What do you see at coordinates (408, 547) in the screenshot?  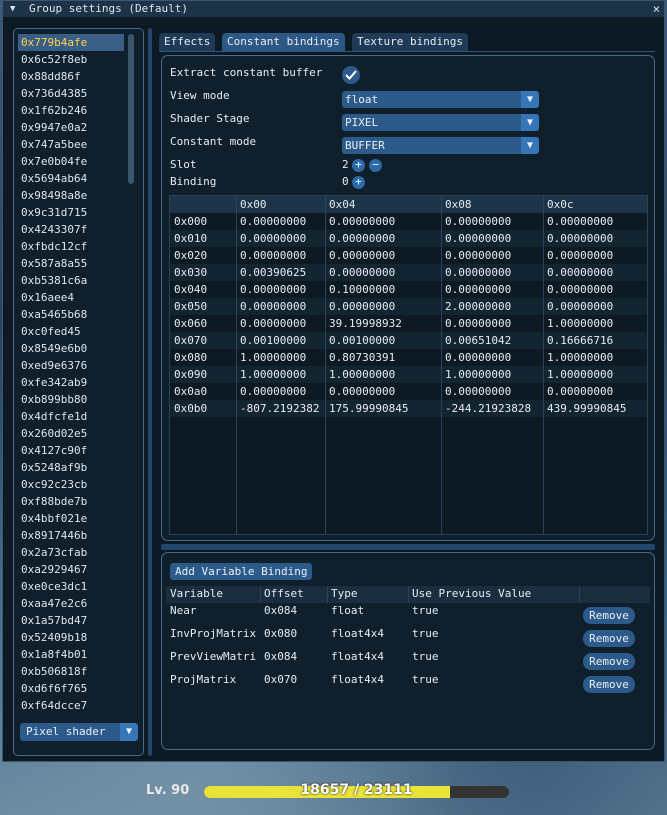 I see `horizontal-splitter` at bounding box center [408, 547].